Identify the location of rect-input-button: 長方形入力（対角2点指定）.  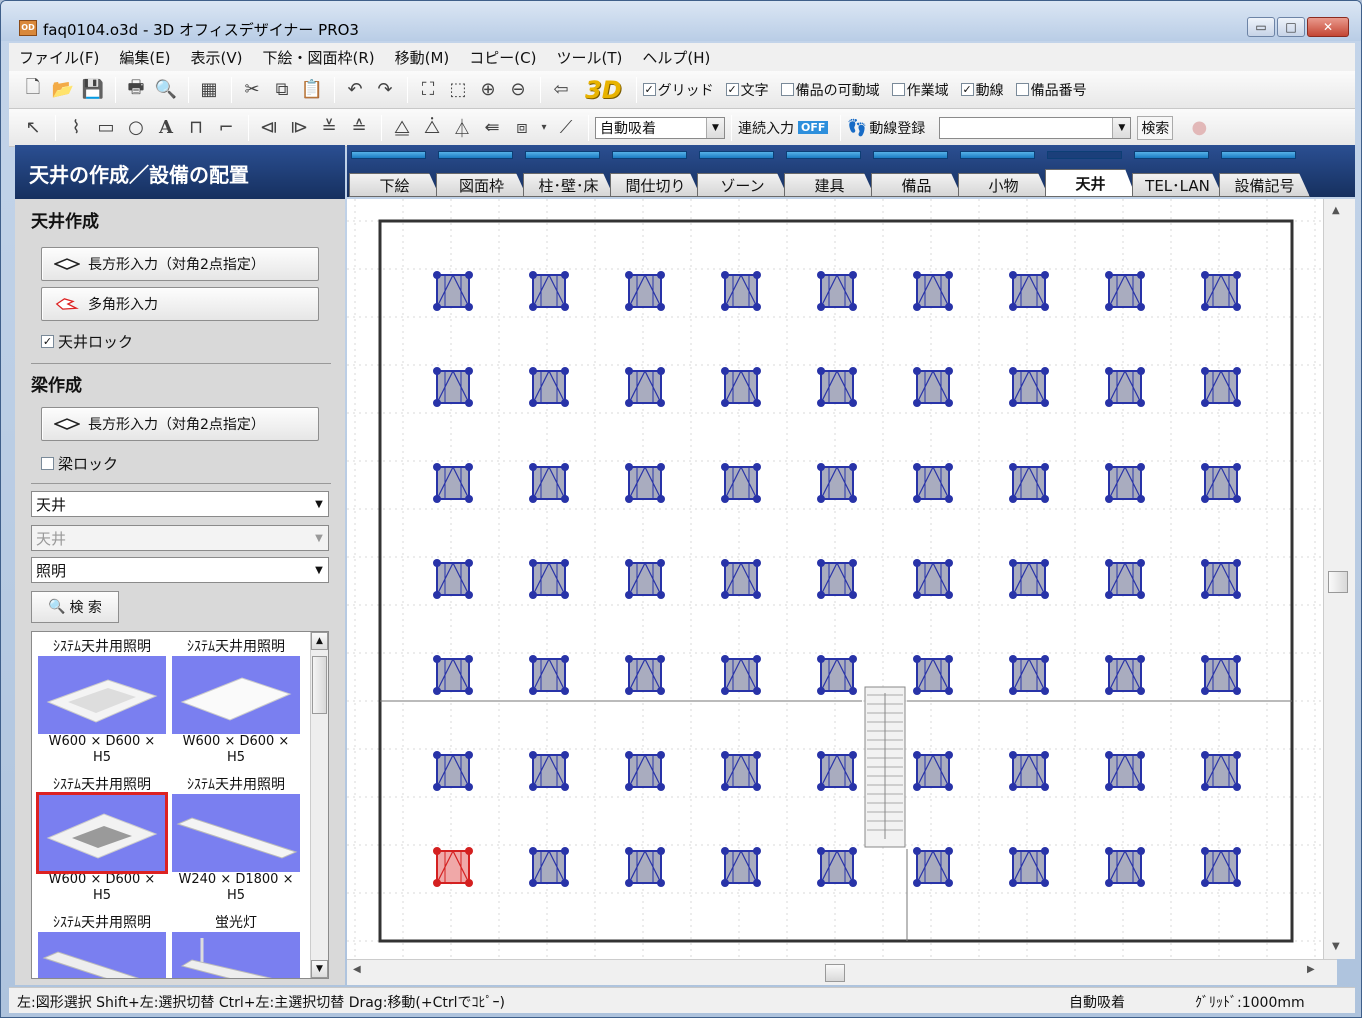
(180, 264).